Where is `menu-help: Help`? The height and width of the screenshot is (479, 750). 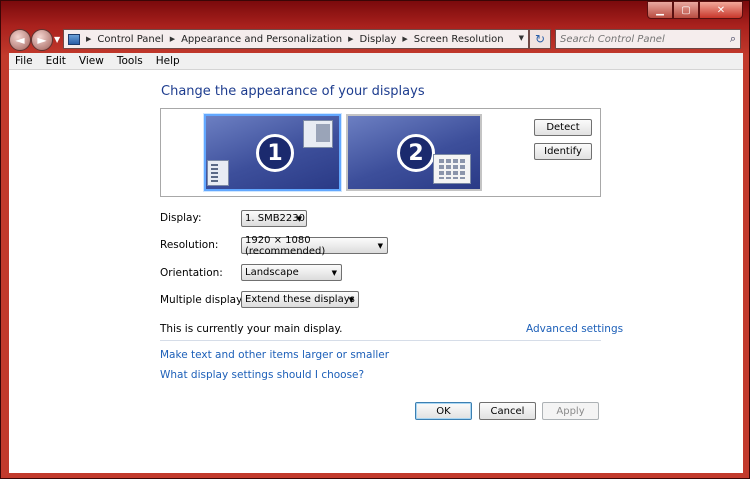 menu-help: Help is located at coordinates (168, 61).